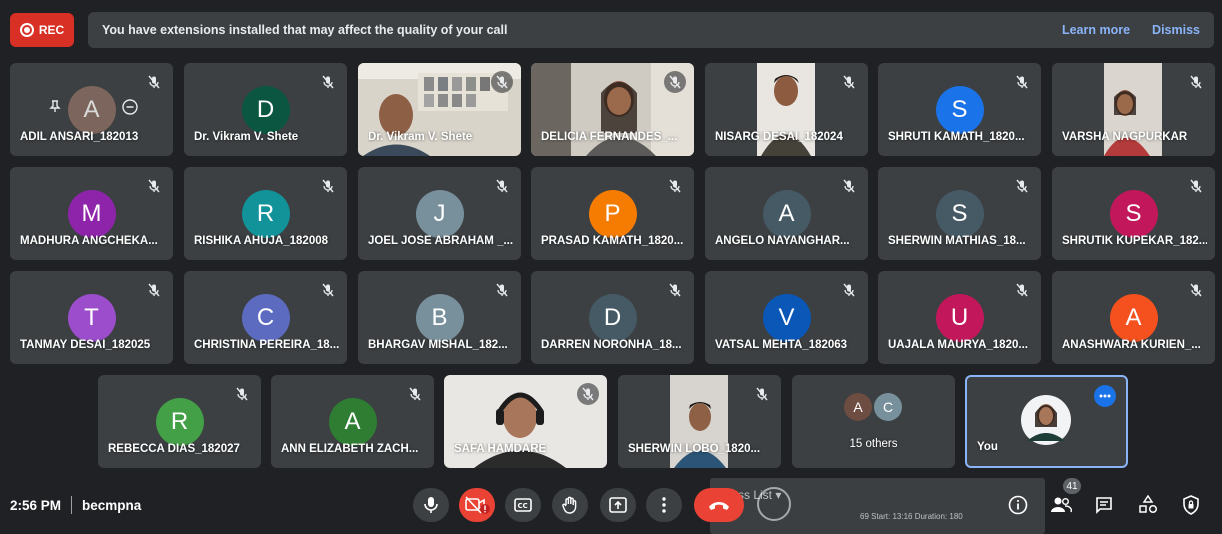 This screenshot has height=534, width=1222. I want to click on avatar: D, so click(265, 110).